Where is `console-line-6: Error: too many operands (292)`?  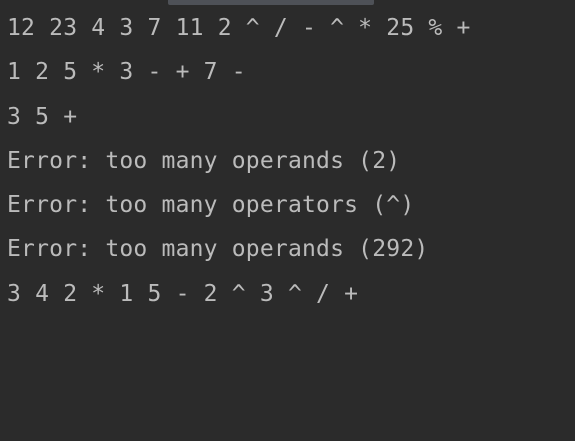
console-line-6: Error: too many operands (292) is located at coordinates (218, 249).